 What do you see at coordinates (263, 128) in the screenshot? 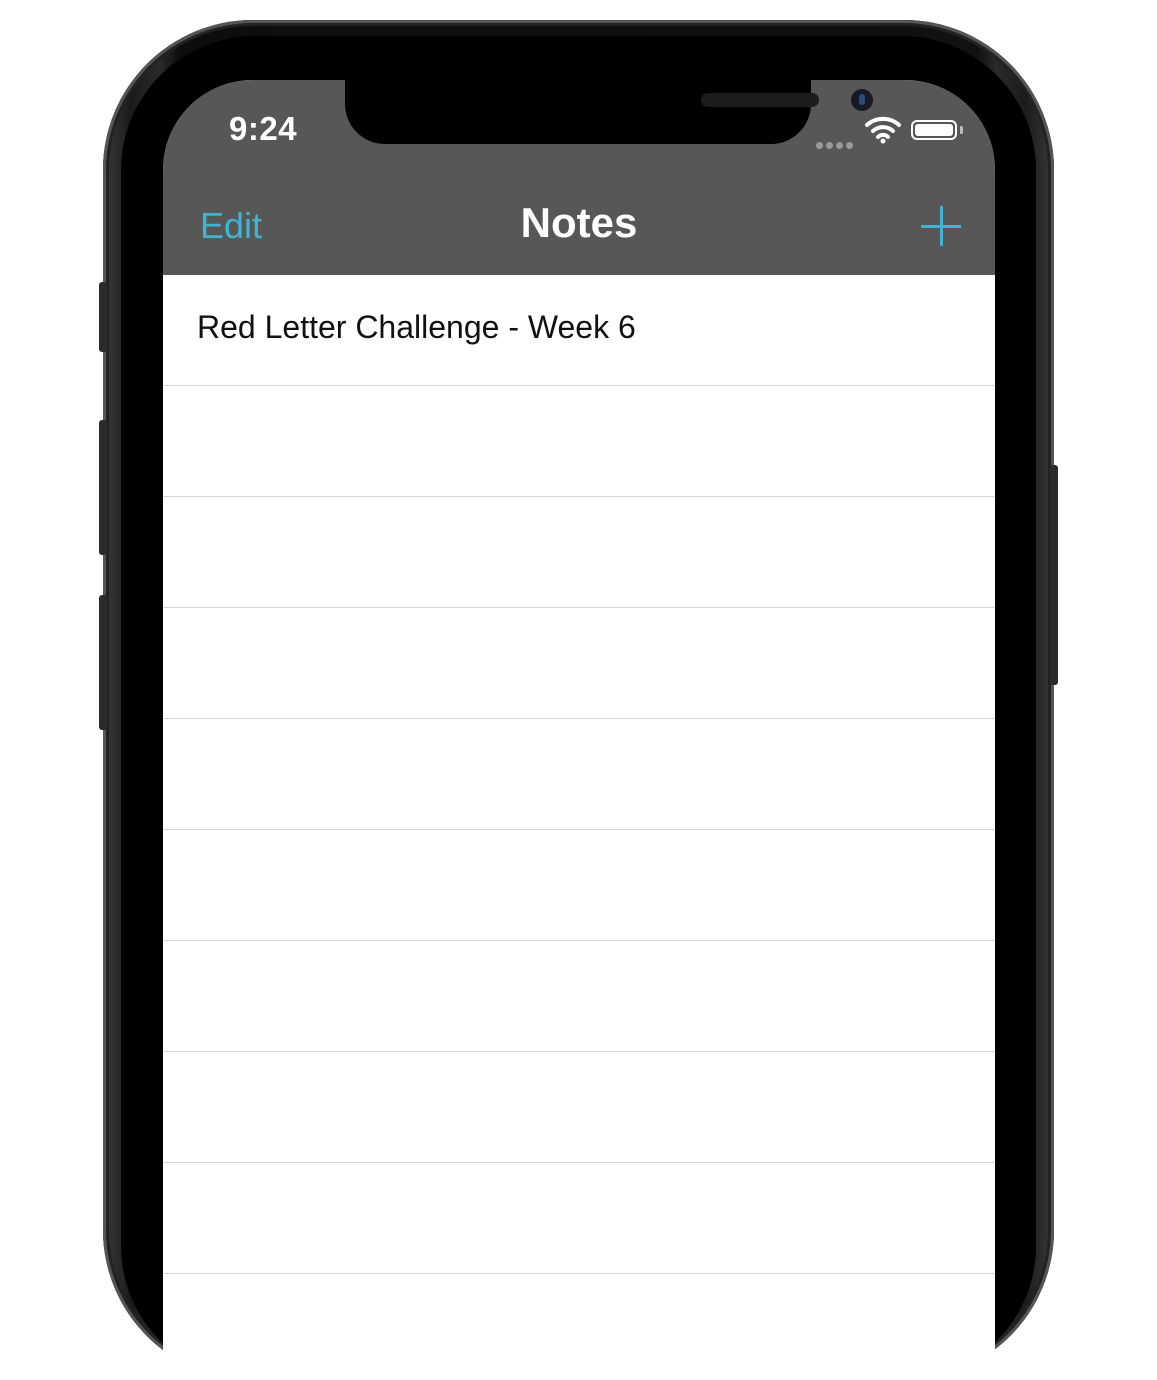
I see `status-time: 9:24` at bounding box center [263, 128].